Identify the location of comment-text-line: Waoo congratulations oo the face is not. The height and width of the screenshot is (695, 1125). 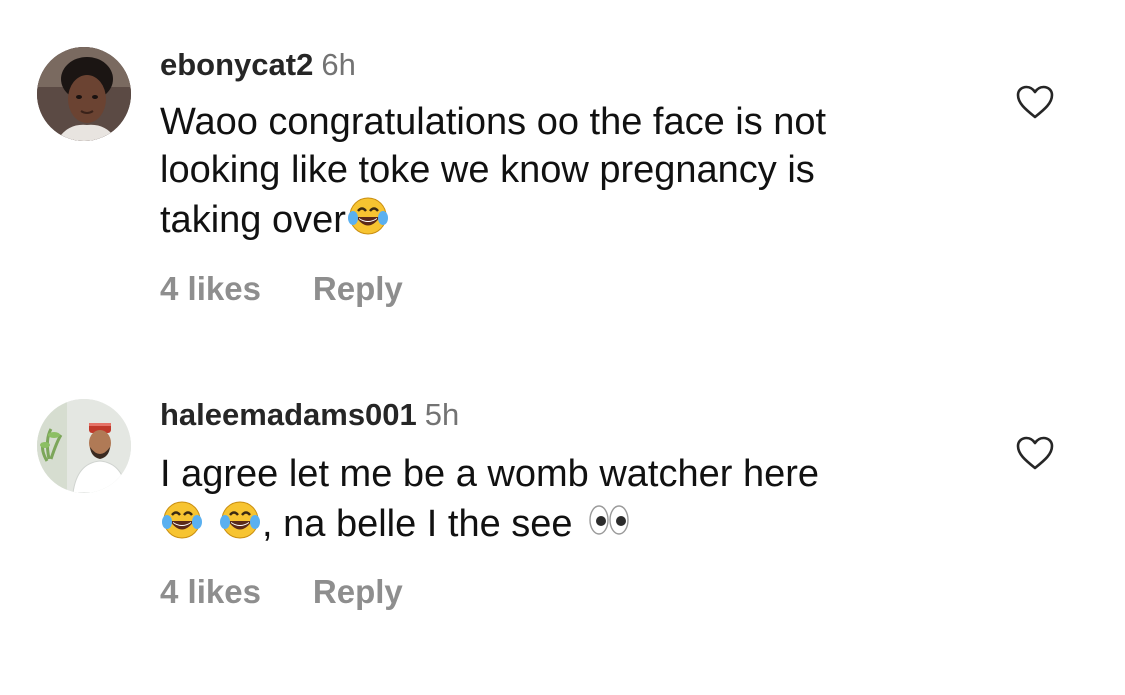
(493, 122).